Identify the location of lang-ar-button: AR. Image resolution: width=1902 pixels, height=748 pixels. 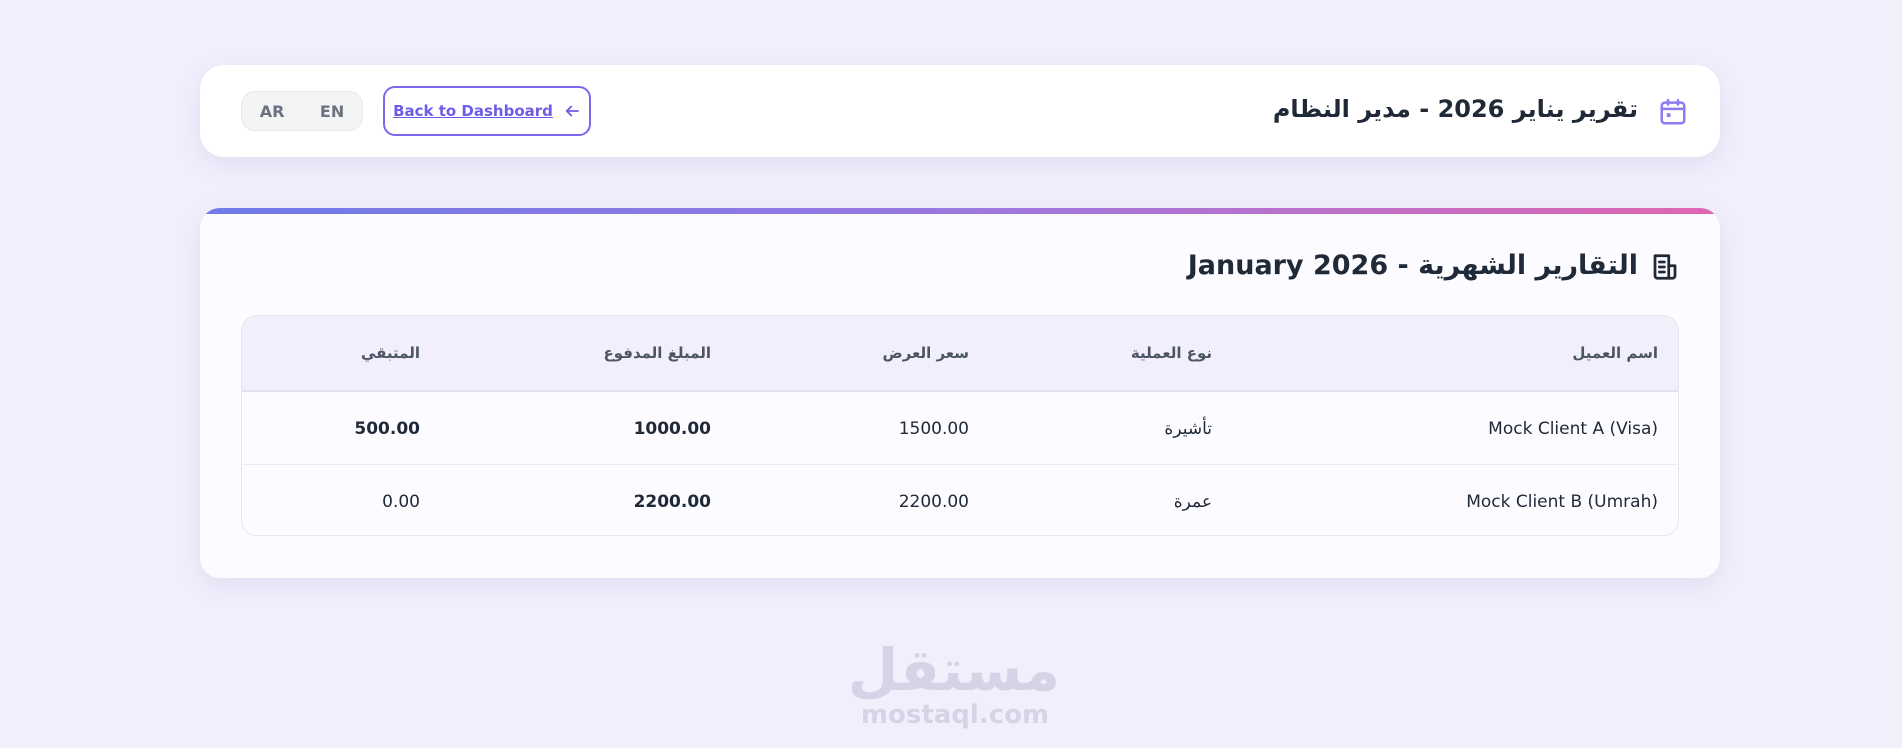
(272, 111).